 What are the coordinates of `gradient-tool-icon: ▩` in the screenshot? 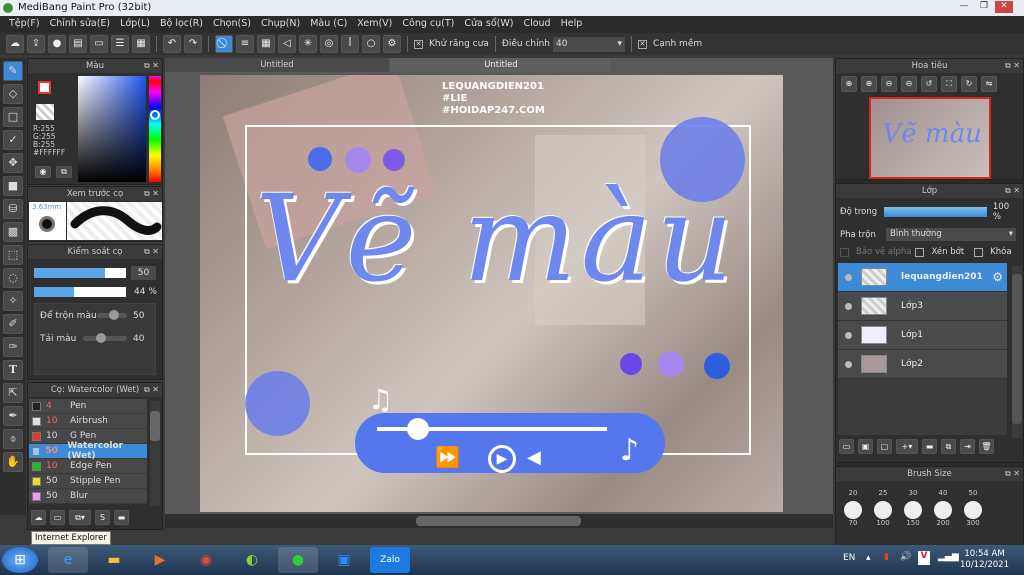 It's located at (13, 232).